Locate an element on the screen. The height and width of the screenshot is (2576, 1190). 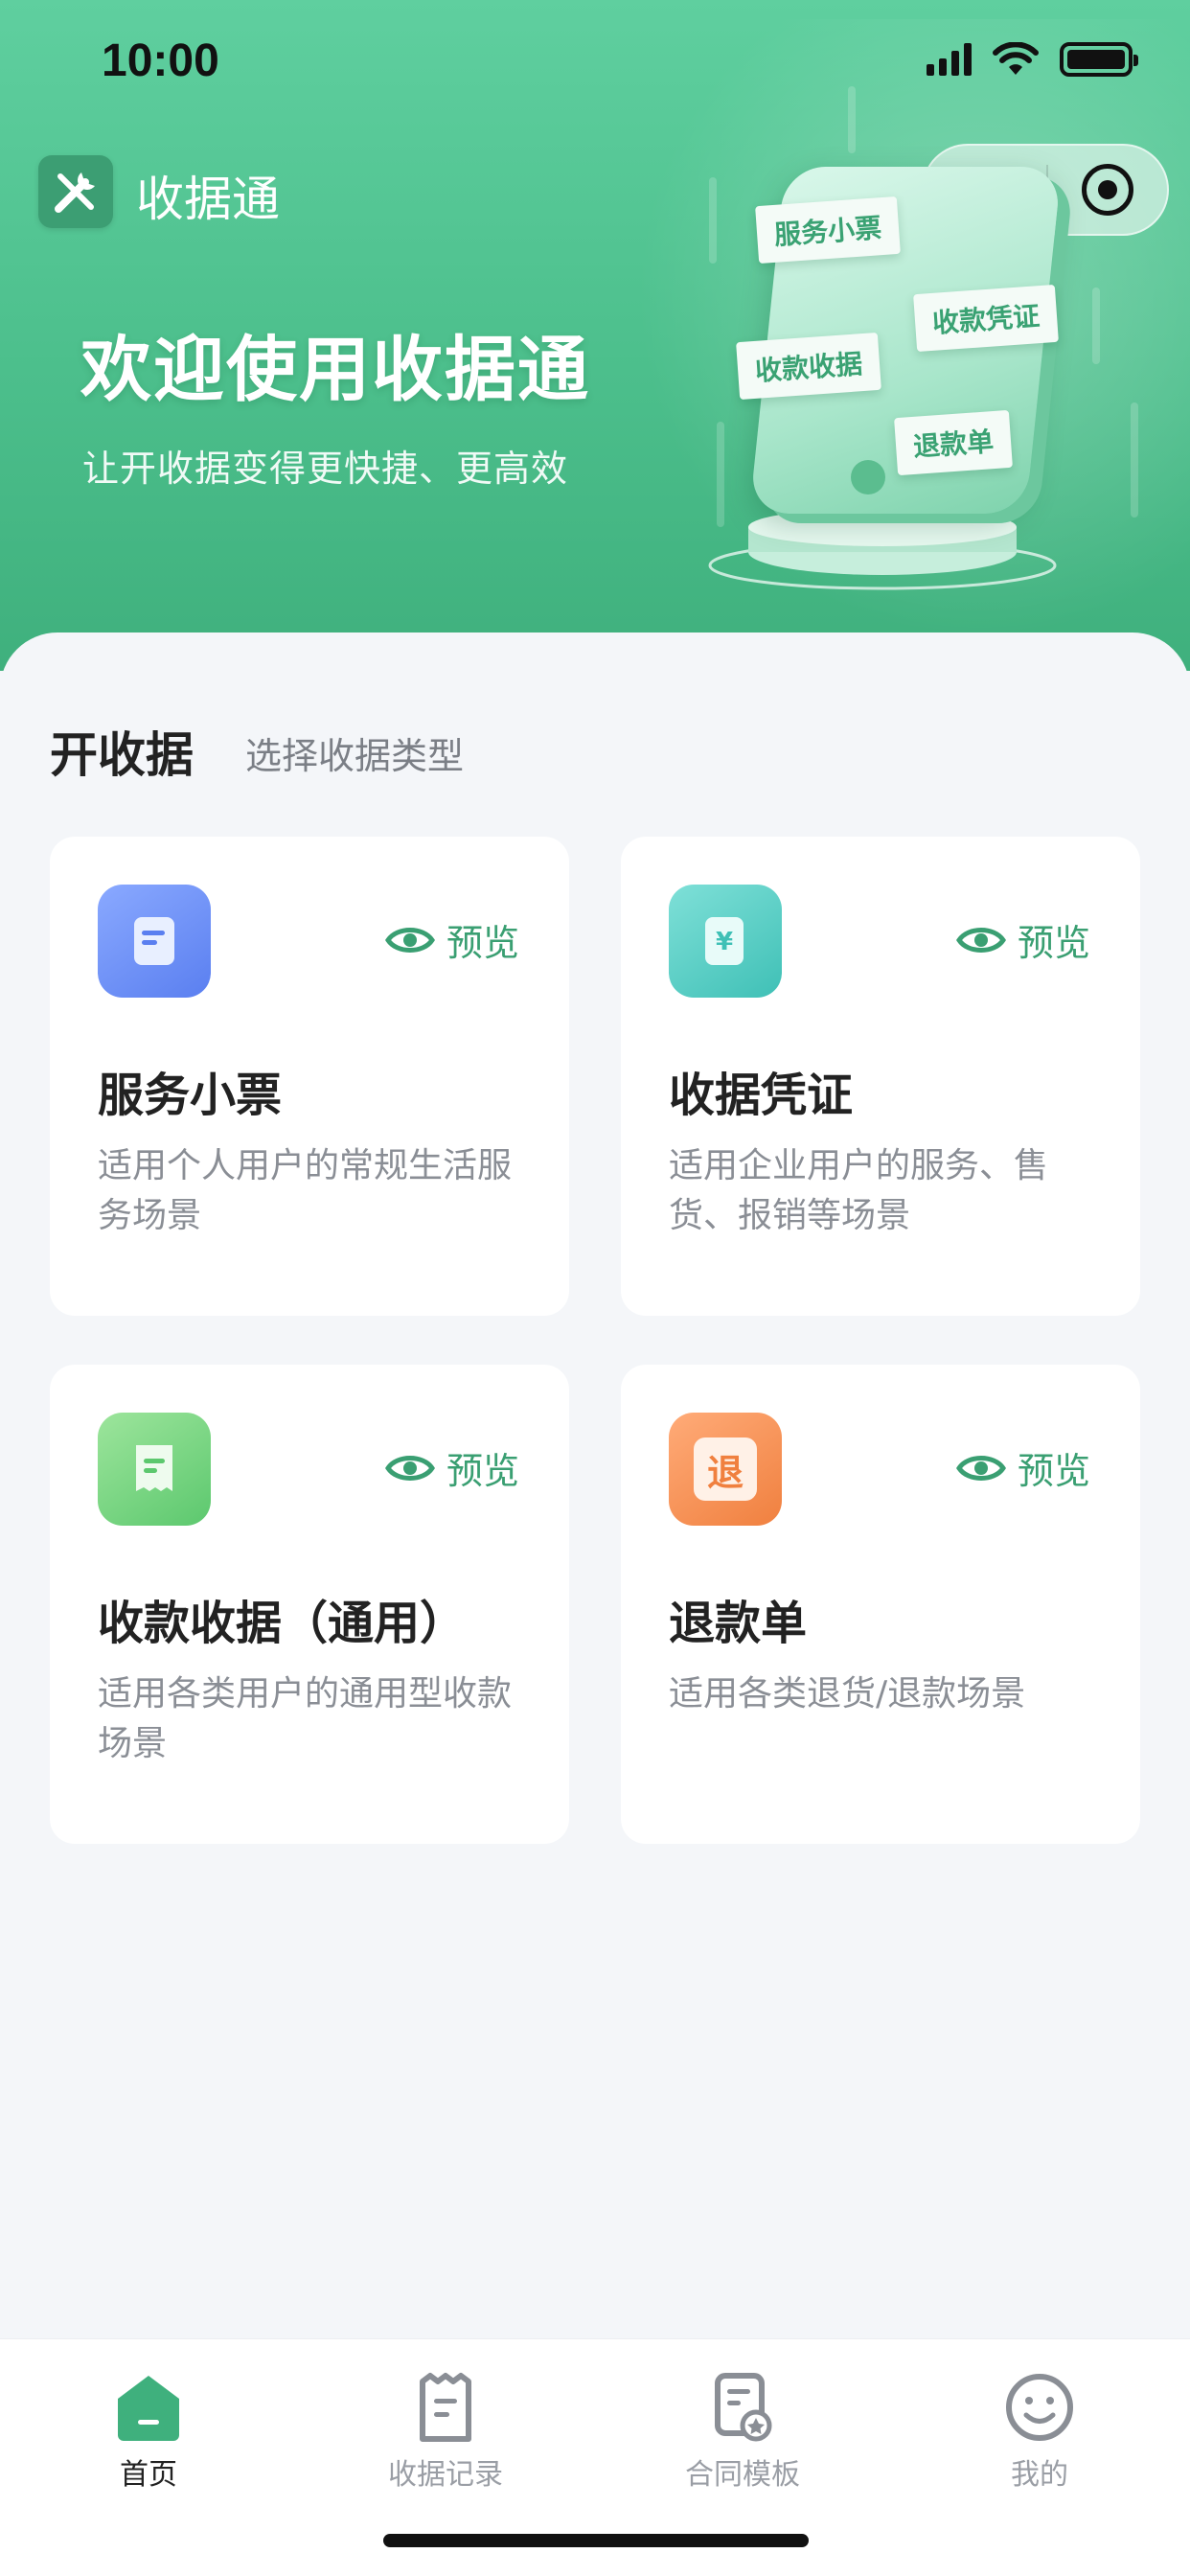
app-name: 收据通 is located at coordinates (208, 199).